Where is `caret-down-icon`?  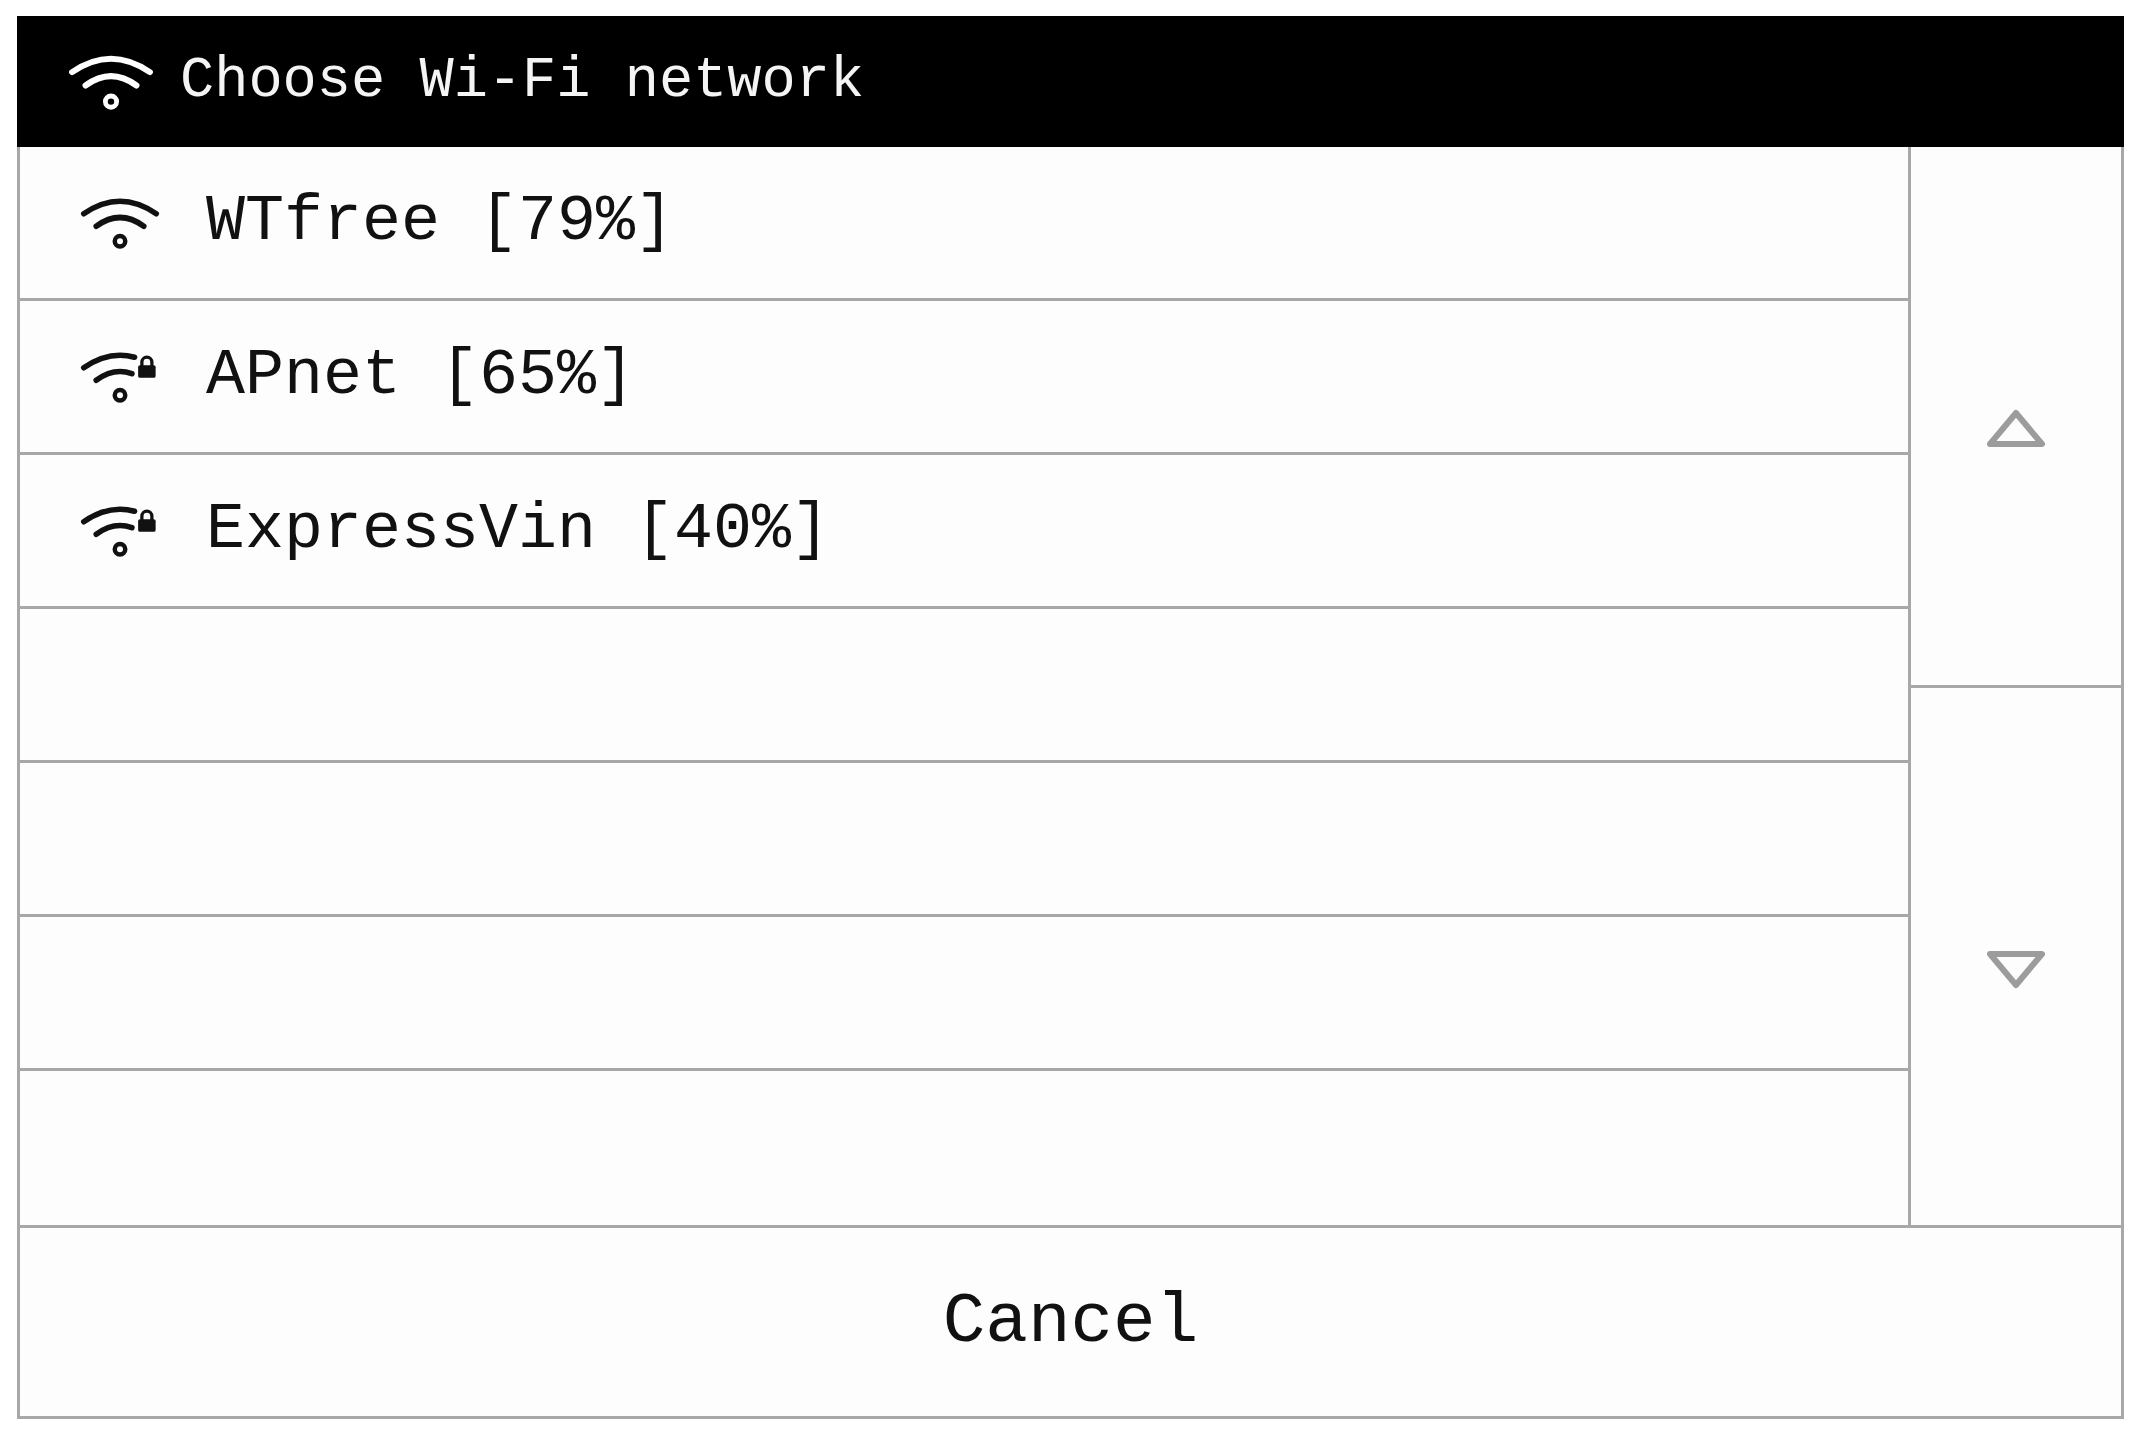 caret-down-icon is located at coordinates (2016, 969).